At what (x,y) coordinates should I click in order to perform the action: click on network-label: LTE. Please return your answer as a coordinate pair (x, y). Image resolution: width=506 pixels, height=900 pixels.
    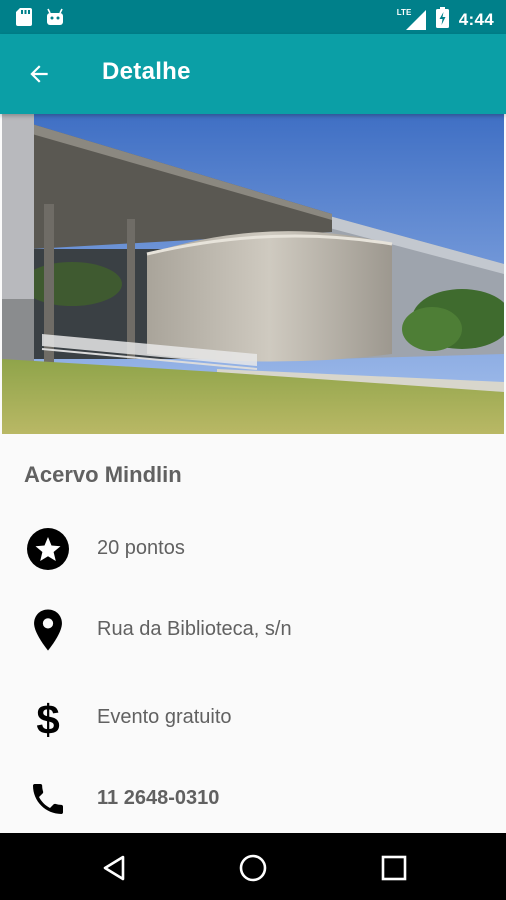
    Looking at the image, I should click on (404, 12).